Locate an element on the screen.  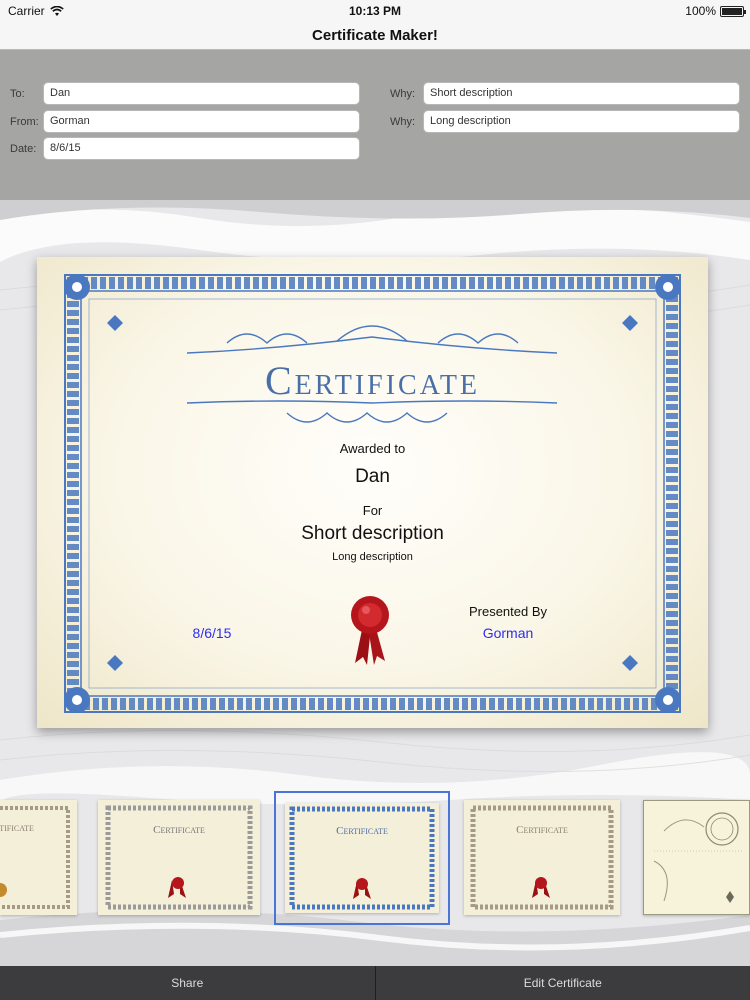
certificate-title: Certificate is located at coordinates (372, 380).